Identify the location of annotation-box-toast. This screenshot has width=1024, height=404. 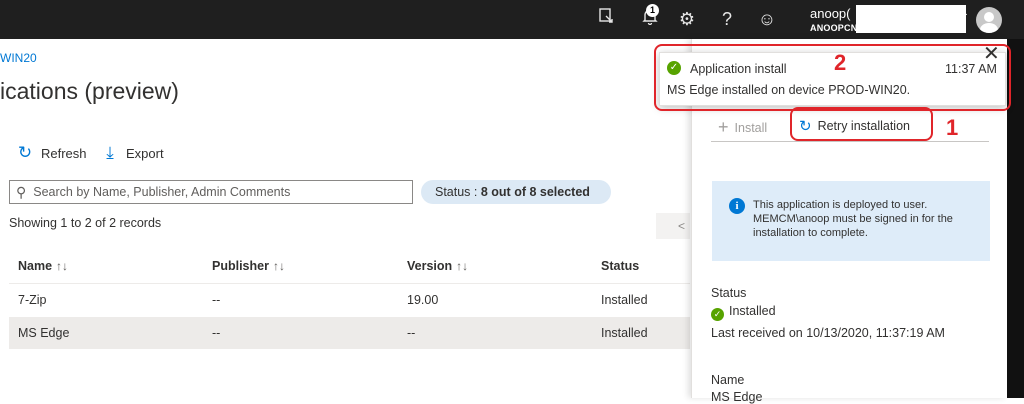
(832, 77).